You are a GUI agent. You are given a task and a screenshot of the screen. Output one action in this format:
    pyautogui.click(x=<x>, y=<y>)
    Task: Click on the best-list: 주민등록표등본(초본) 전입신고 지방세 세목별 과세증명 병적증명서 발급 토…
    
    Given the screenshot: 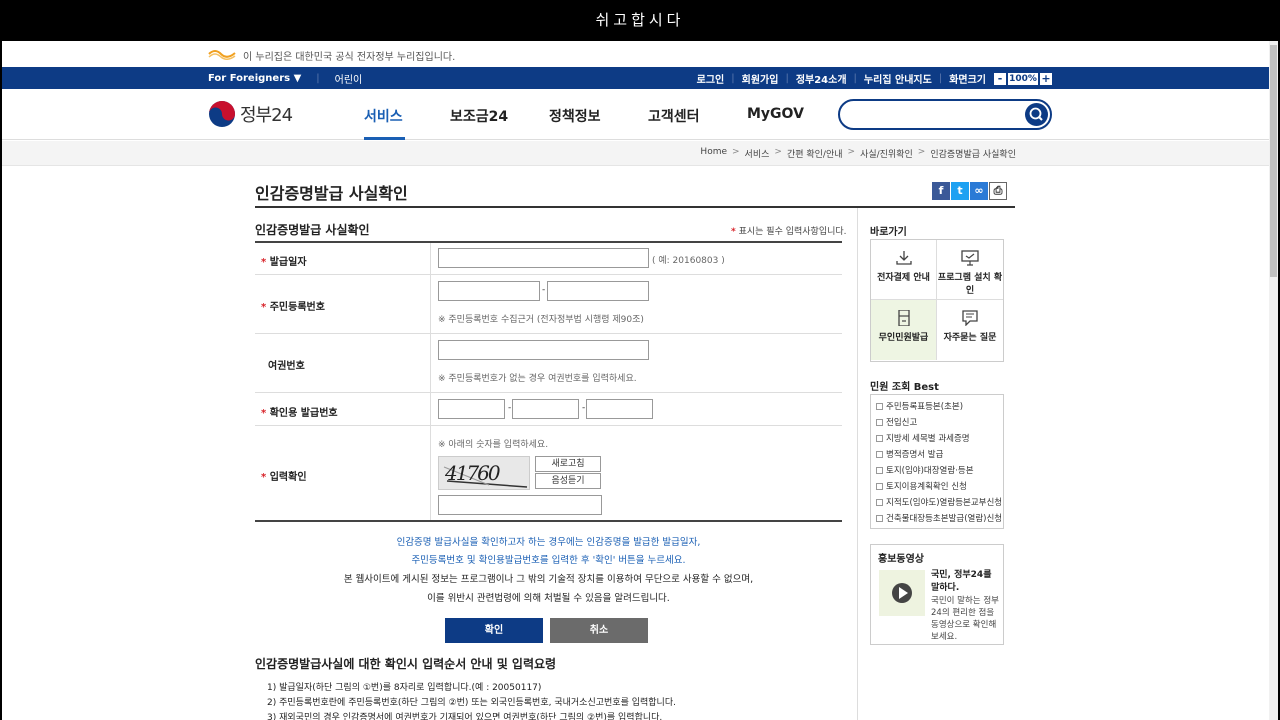 What is the action you would take?
    pyautogui.click(x=937, y=461)
    